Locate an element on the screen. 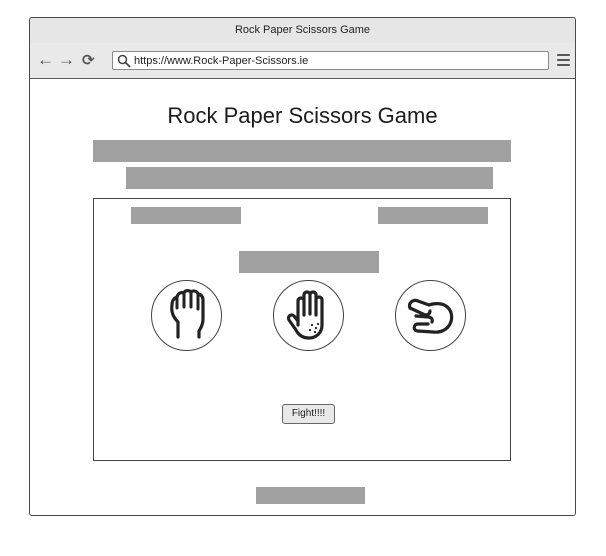  rock-button is located at coordinates (186, 315).